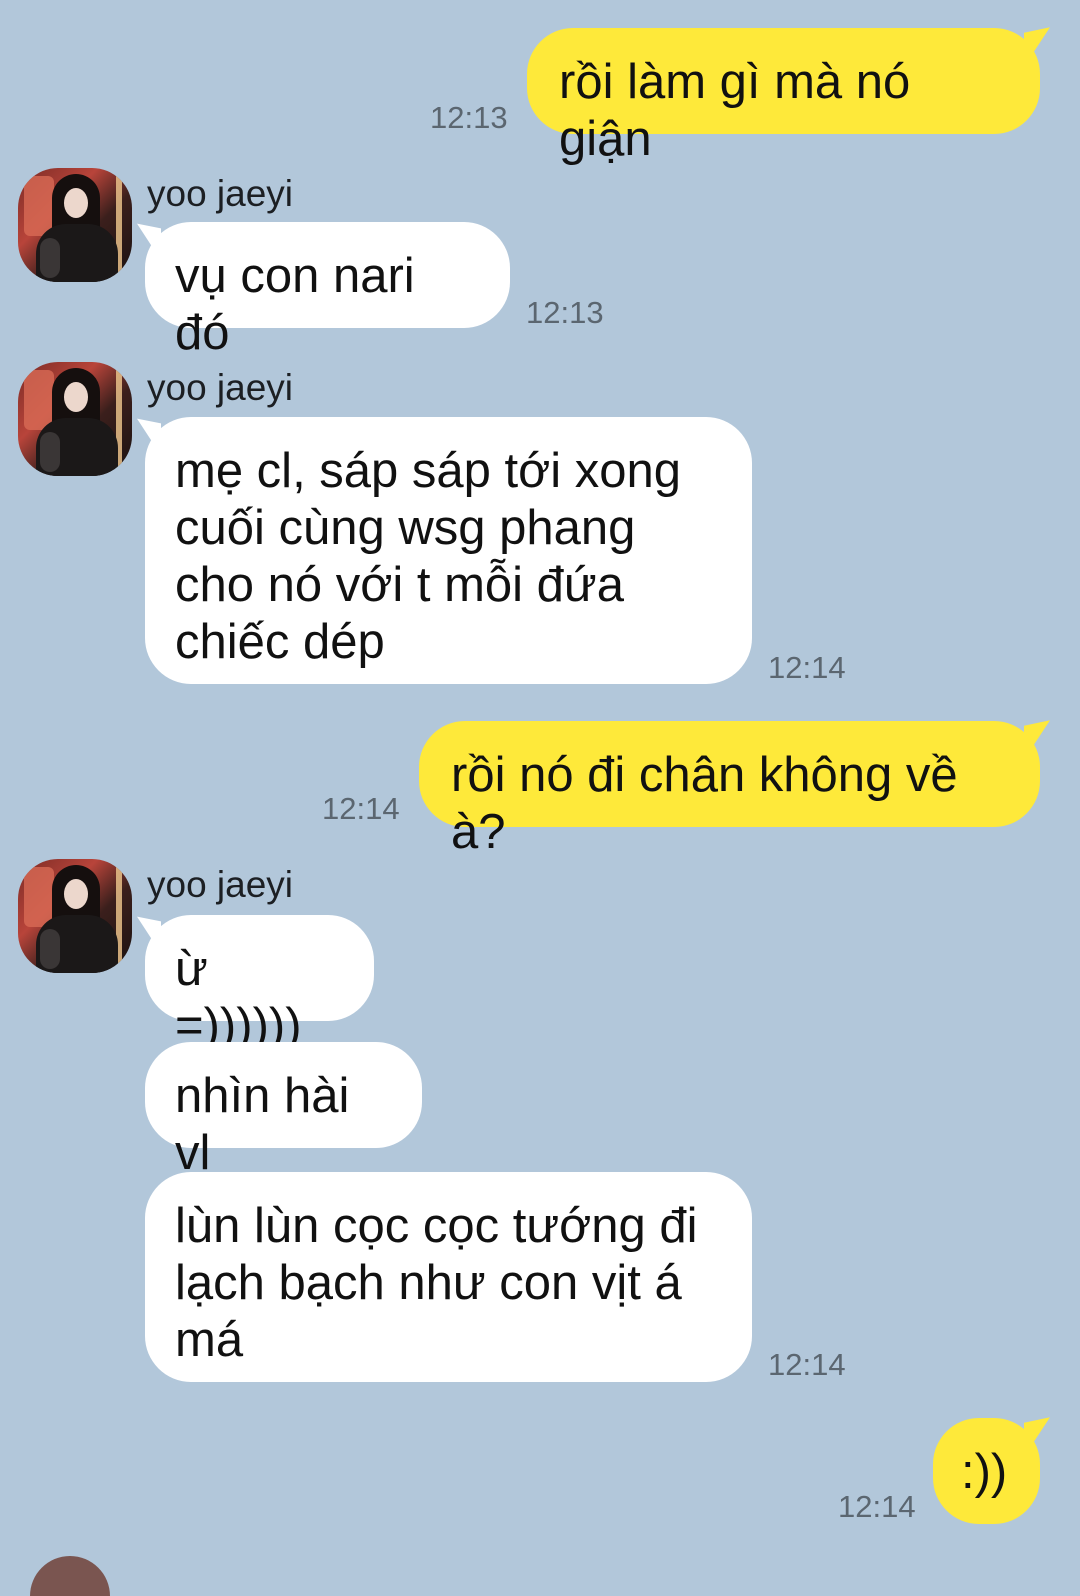 Image resolution: width=1080 pixels, height=1596 pixels. What do you see at coordinates (327, 291) in the screenshot?
I see `their-message-bubble: vụ con nari đó` at bounding box center [327, 291].